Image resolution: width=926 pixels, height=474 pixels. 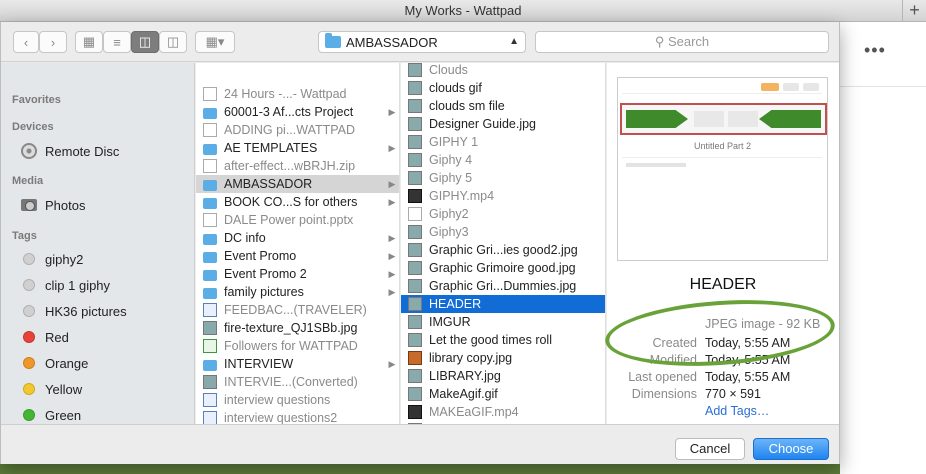 What do you see at coordinates (875, 50) in the screenshot?
I see `more-options-icon: •••` at bounding box center [875, 50].